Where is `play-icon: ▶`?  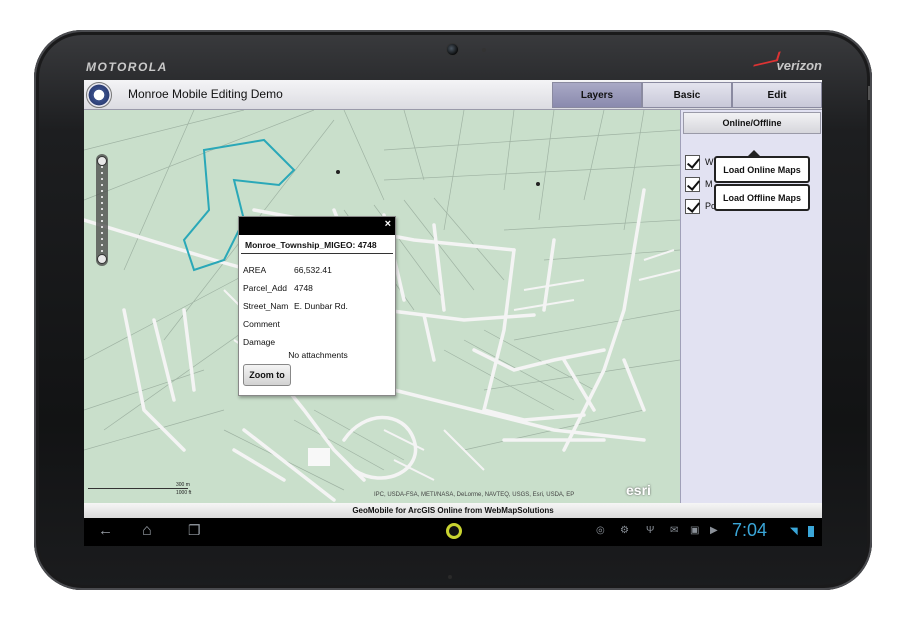 play-icon: ▶ is located at coordinates (714, 530).